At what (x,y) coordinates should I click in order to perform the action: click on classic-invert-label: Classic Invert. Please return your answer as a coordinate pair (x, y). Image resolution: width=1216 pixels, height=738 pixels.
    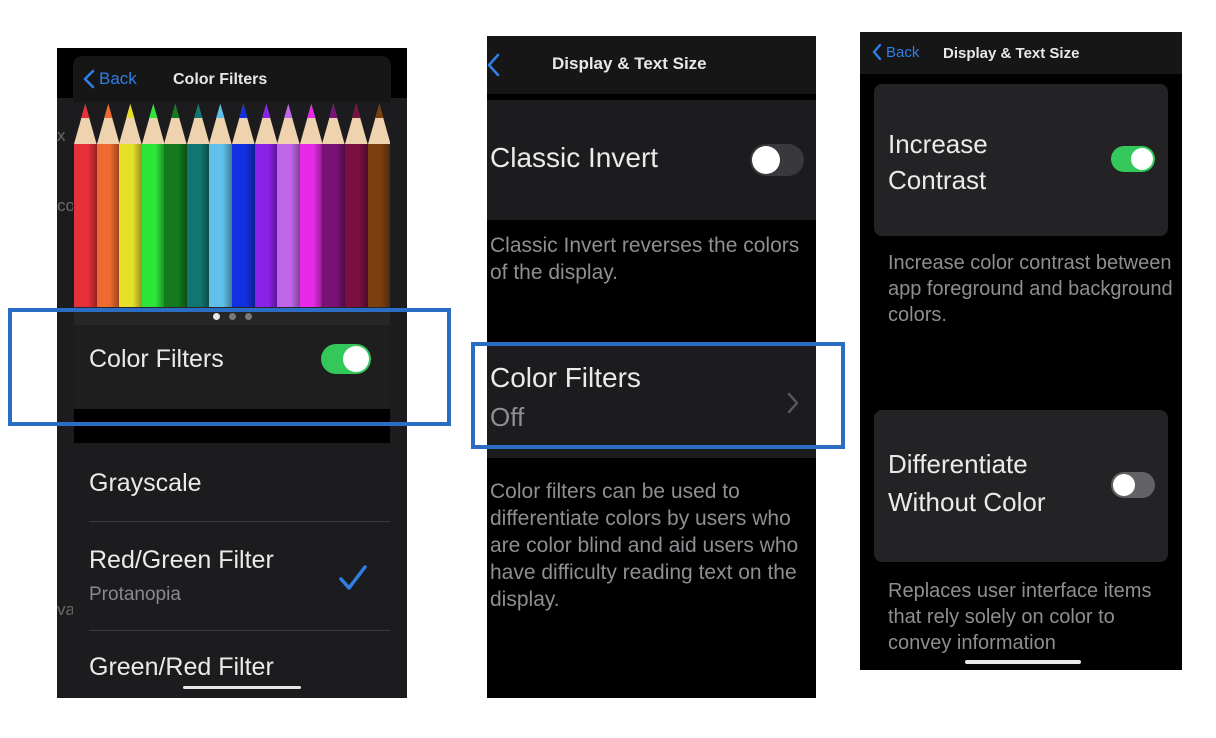
    Looking at the image, I should click on (574, 157).